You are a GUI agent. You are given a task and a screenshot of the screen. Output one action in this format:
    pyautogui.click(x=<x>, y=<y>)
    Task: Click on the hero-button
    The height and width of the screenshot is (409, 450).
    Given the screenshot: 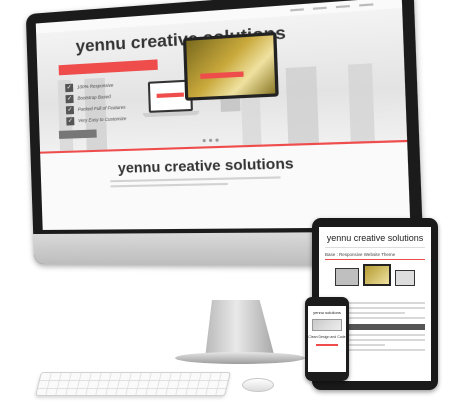 What is the action you would take?
    pyautogui.click(x=77, y=134)
    